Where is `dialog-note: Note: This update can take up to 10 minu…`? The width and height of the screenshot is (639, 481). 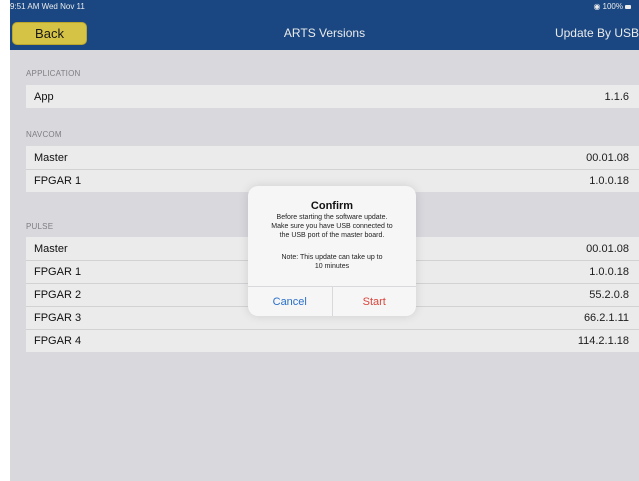
dialog-note: Note: This update can take up to 10 minu… is located at coordinates (332, 262).